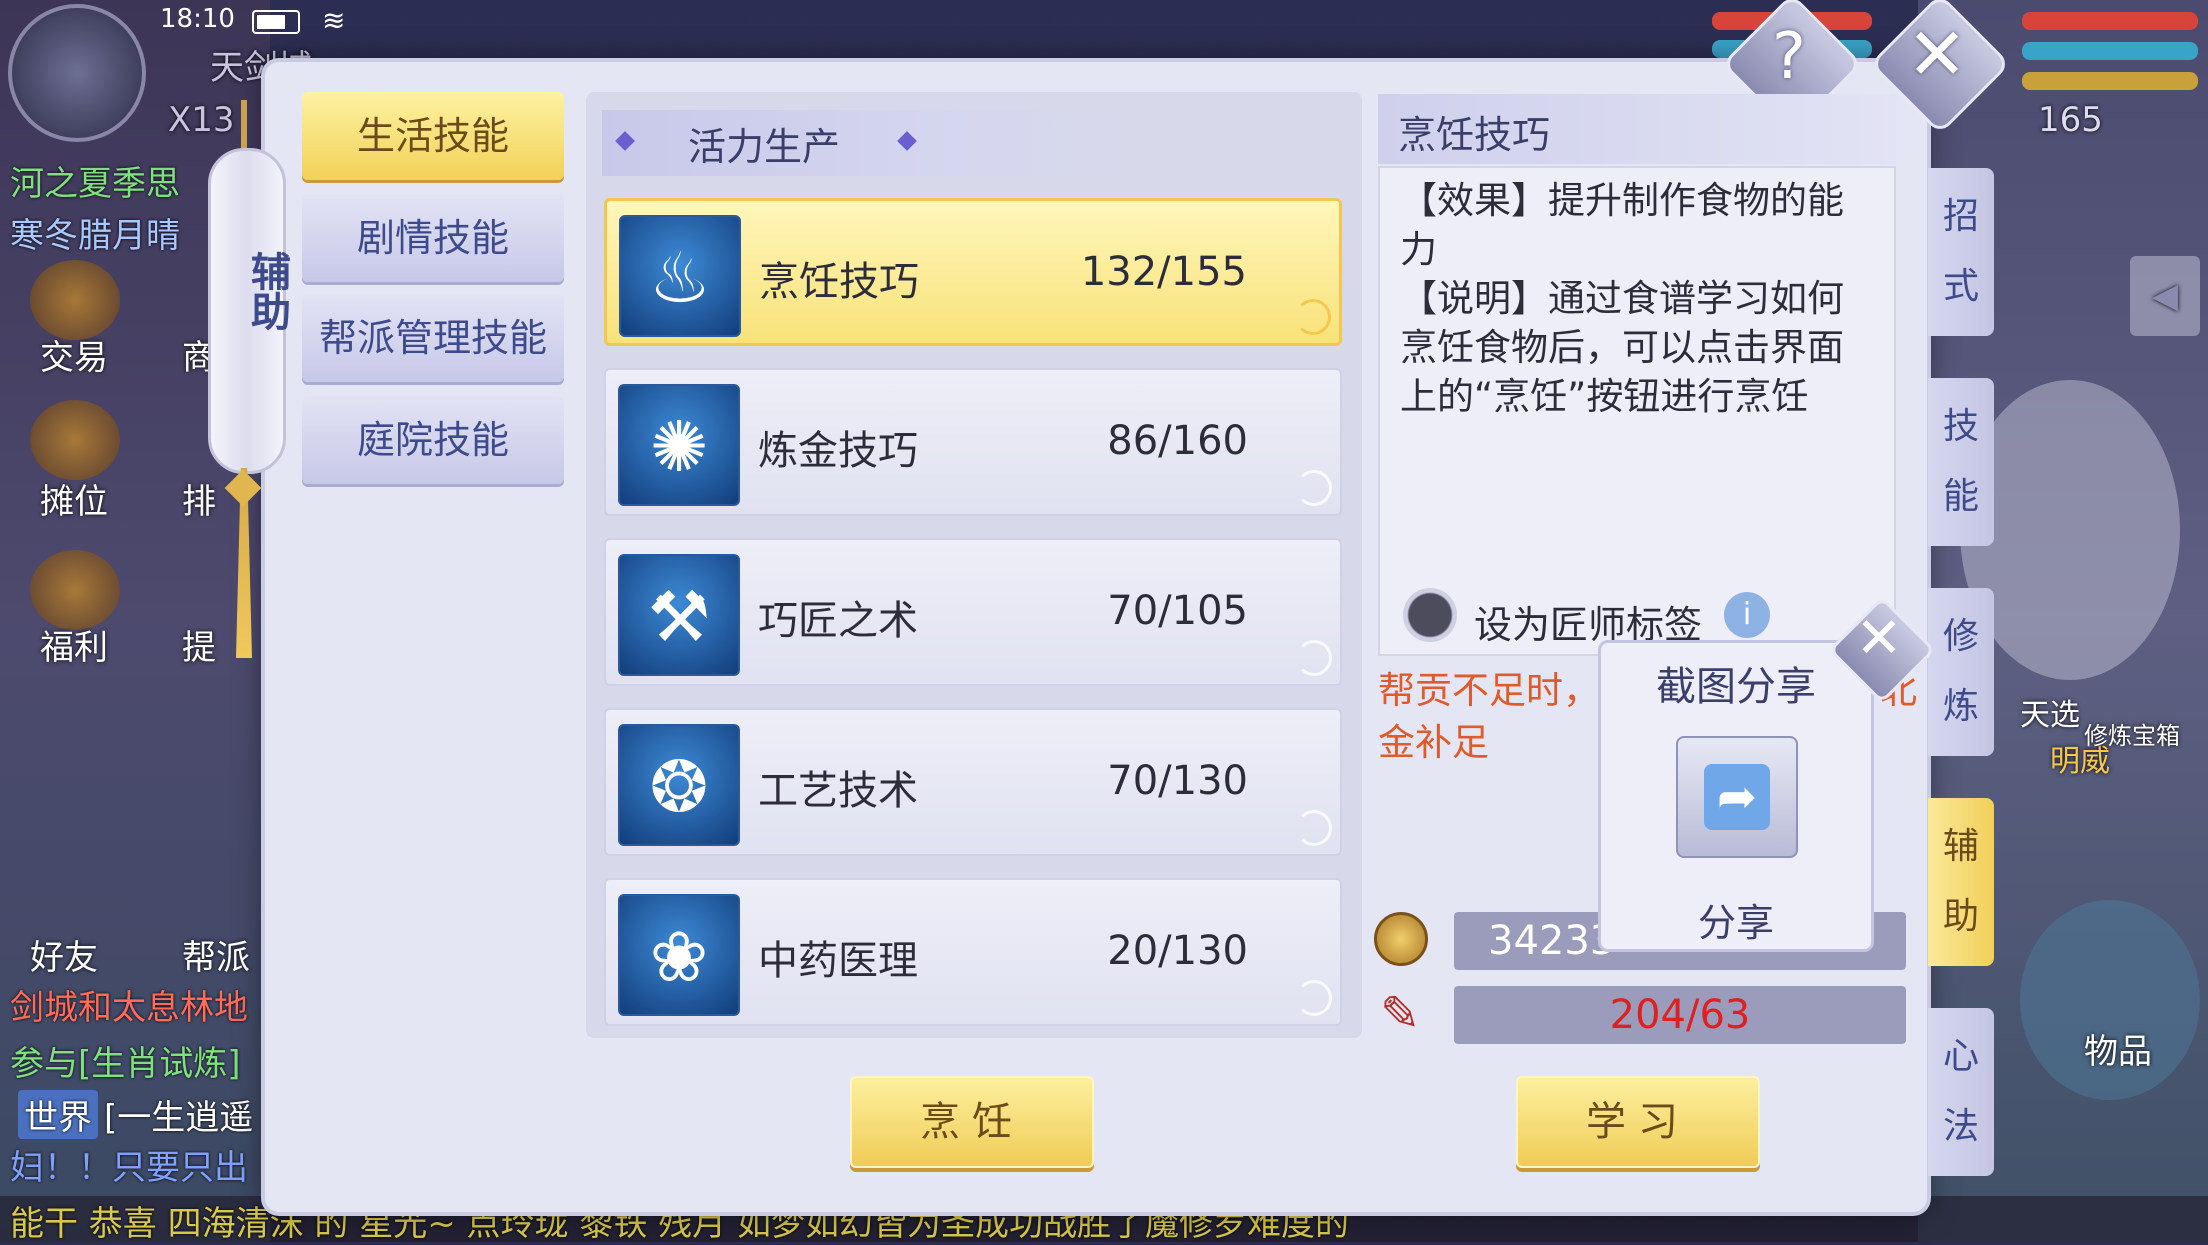 This screenshot has height=1245, width=2208. I want to click on clipped-button: 提, so click(199, 644).